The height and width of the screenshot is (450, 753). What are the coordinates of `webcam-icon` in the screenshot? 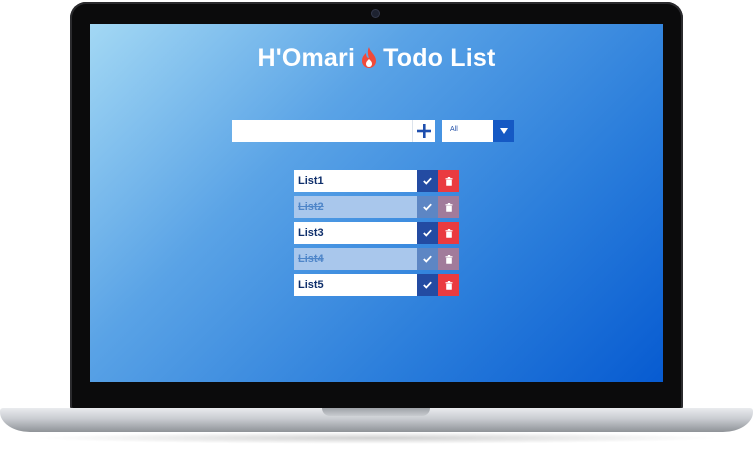 It's located at (375, 13).